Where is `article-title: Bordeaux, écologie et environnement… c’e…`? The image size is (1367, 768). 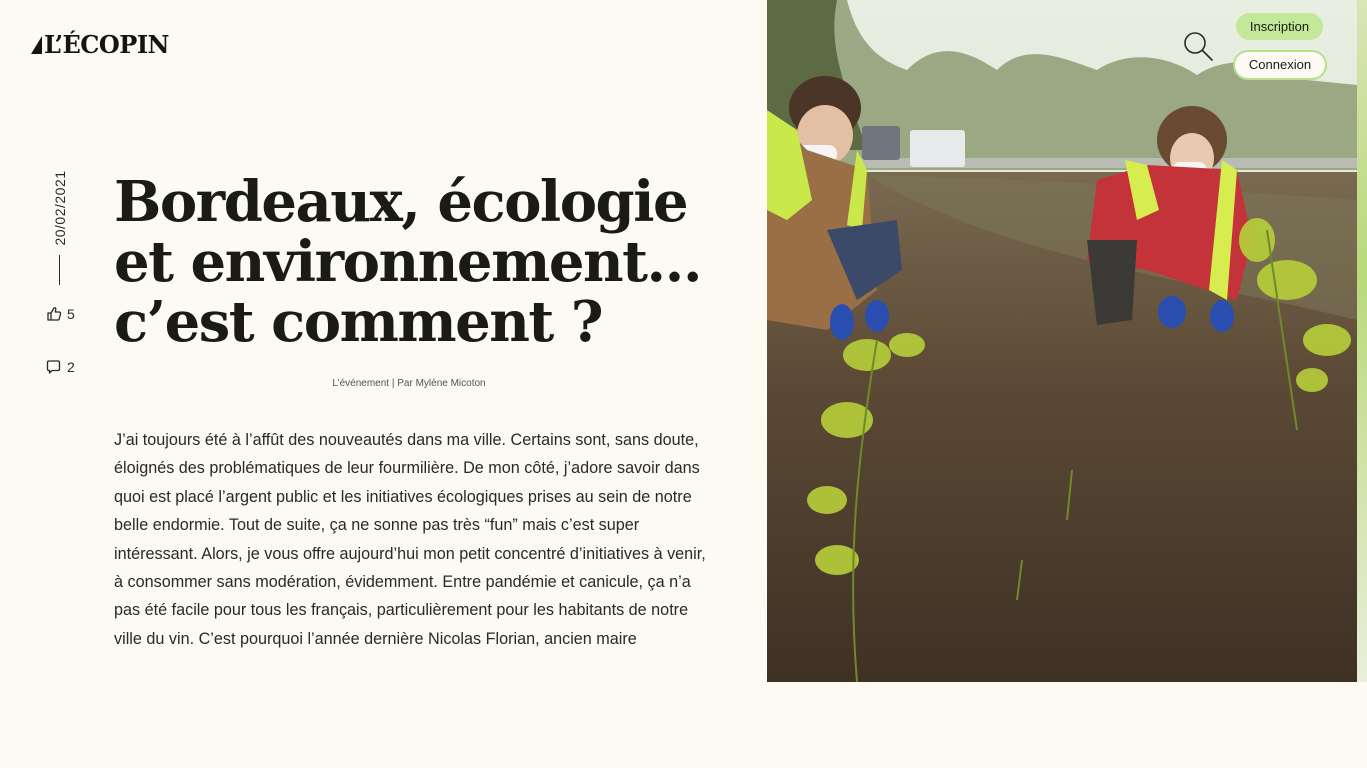 article-title: Bordeaux, écologie et environnement… c’e… is located at coordinates (408, 262).